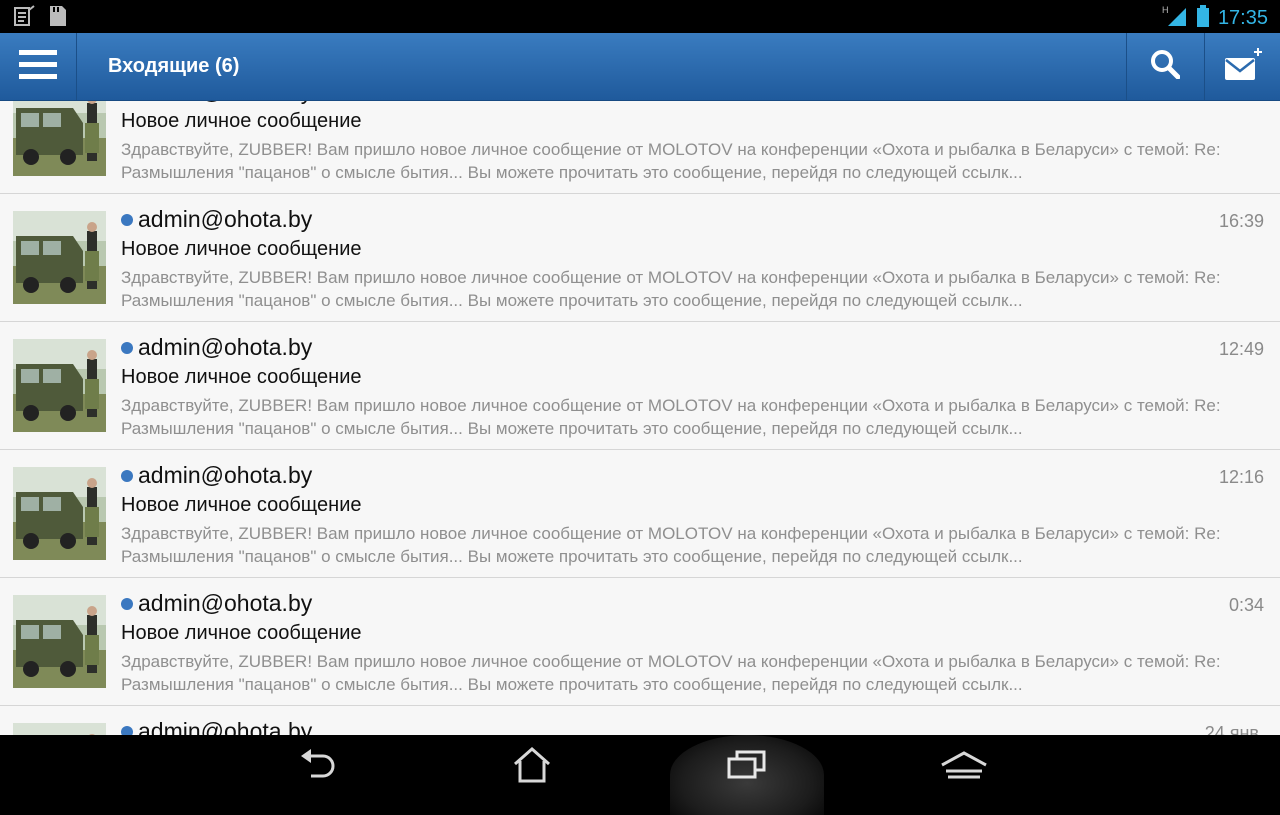 Image resolution: width=1280 pixels, height=815 pixels. I want to click on search-icon, so click(1165, 66).